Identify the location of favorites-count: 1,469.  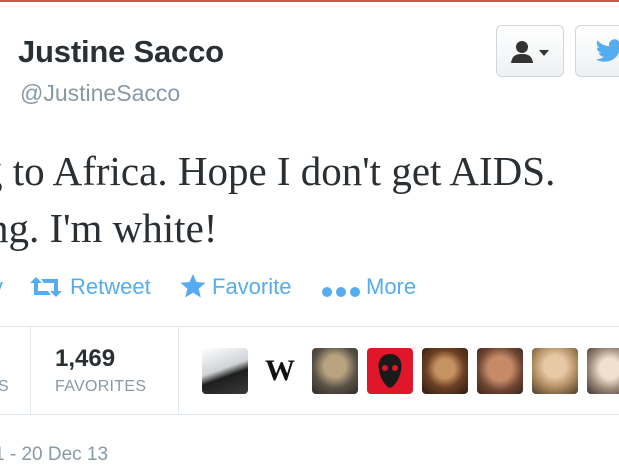
(85, 359).